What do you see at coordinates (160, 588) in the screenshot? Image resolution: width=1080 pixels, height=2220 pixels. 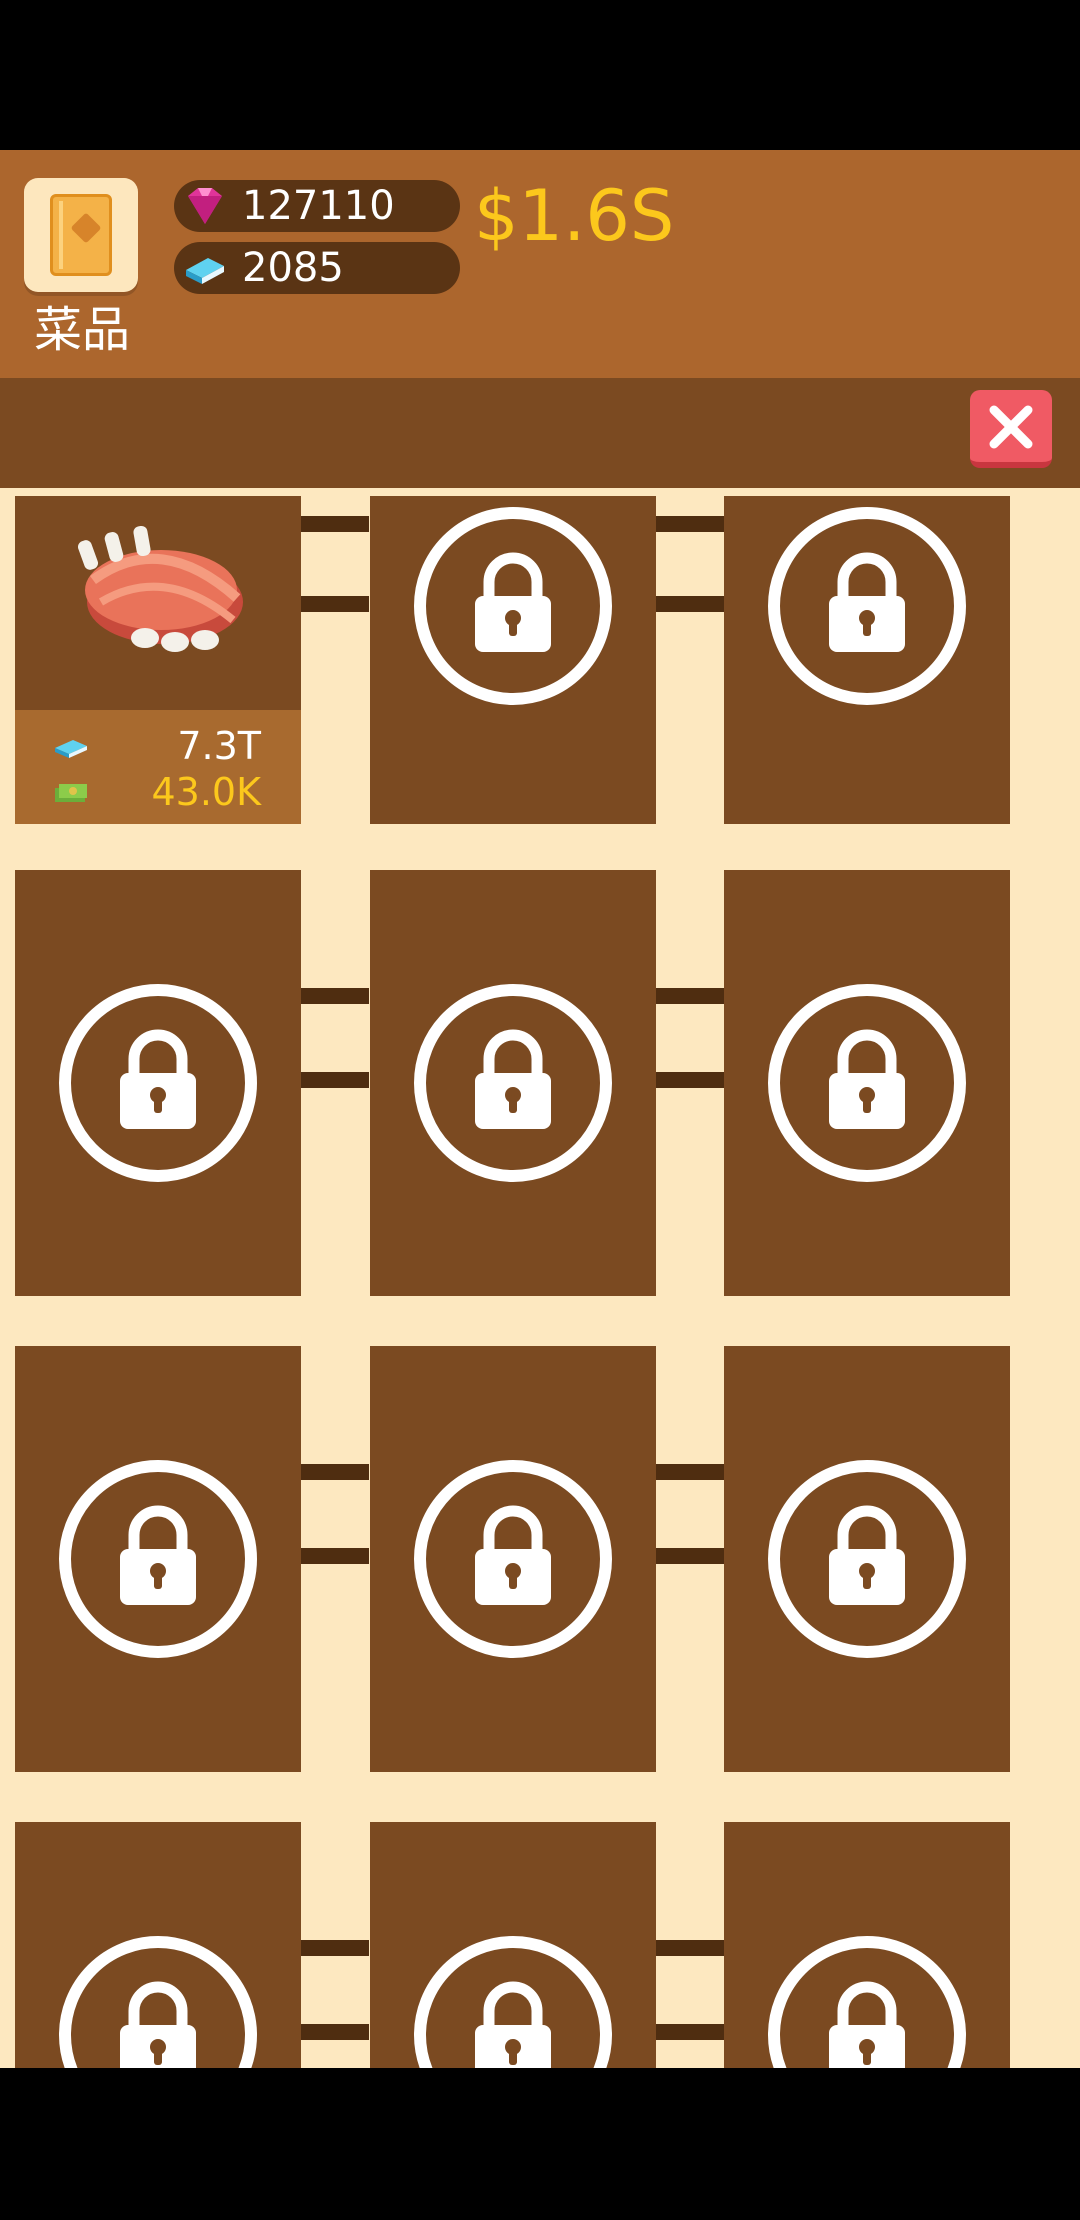 I see `ribs-icon` at bounding box center [160, 588].